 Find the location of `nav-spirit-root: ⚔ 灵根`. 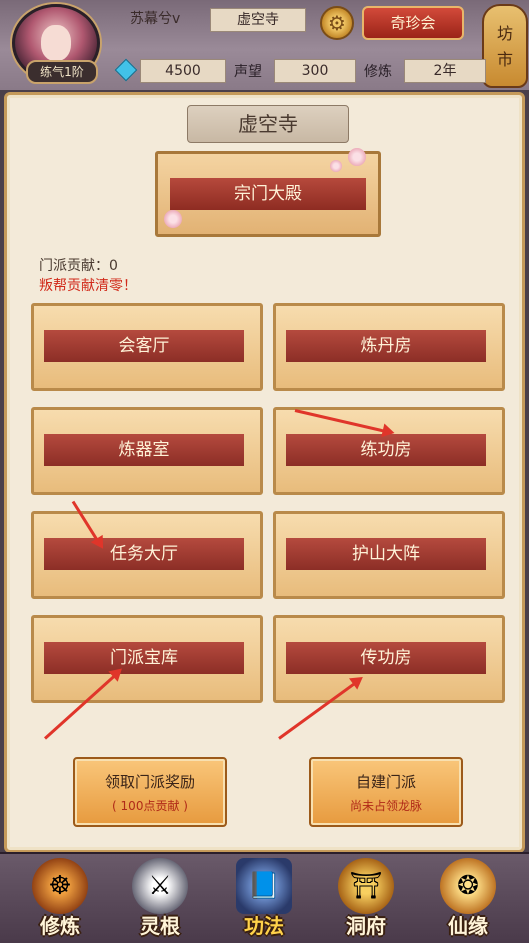

nav-spirit-root: ⚔ 灵根 is located at coordinates (160, 899).